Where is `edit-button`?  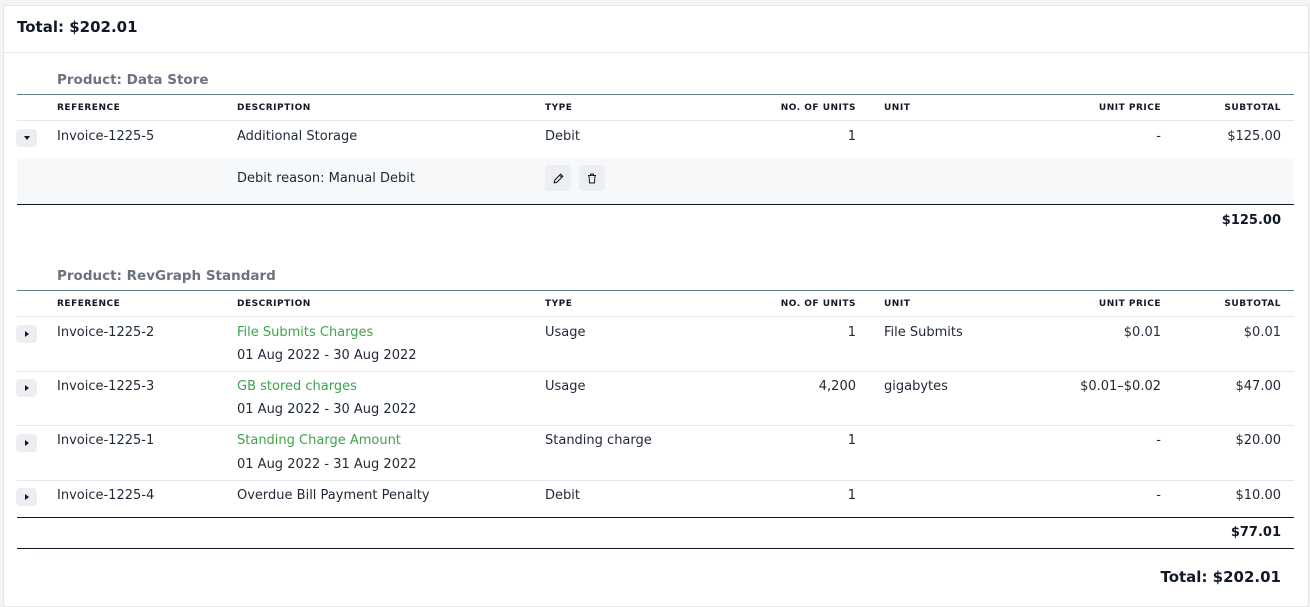
edit-button is located at coordinates (558, 178).